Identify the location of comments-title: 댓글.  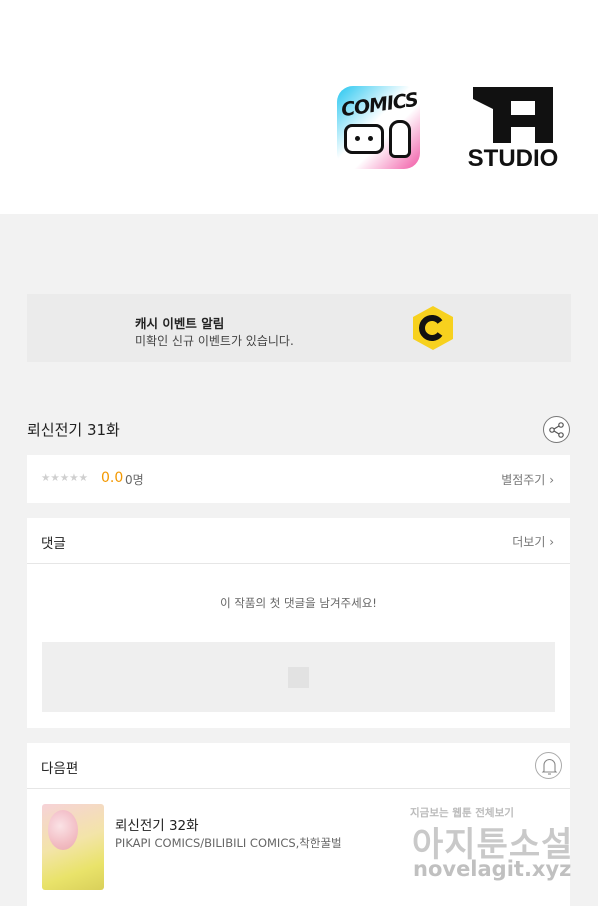
(53, 544).